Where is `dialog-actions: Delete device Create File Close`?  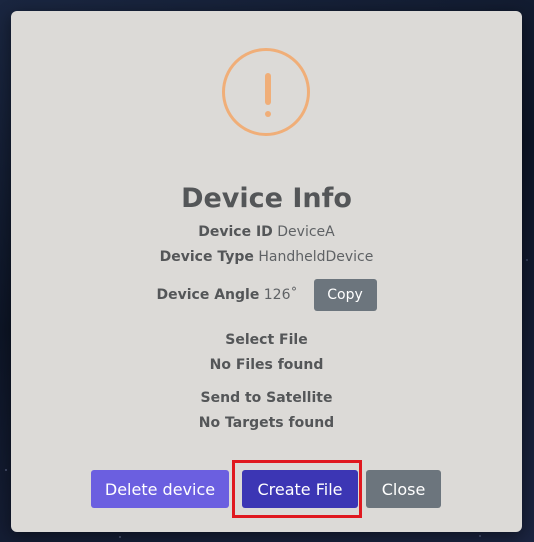 dialog-actions: Delete device Create File Close is located at coordinates (266, 489).